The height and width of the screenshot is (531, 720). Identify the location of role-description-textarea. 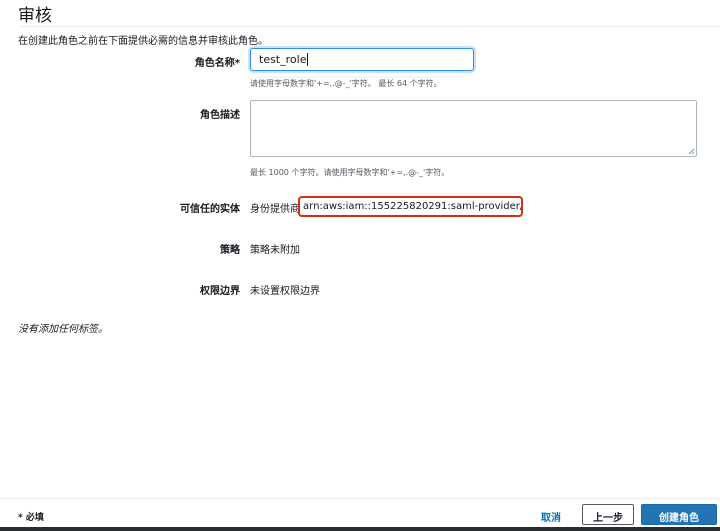
(473, 128).